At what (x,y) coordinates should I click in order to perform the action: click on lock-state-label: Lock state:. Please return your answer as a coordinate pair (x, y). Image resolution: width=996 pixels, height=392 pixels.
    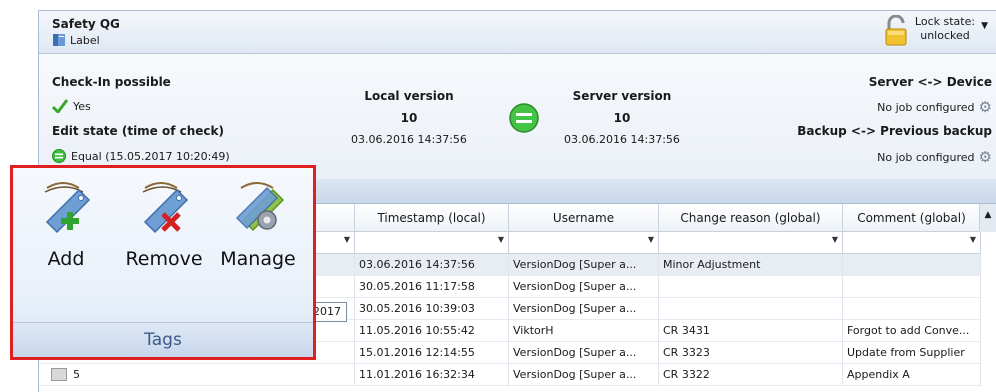
    Looking at the image, I should click on (945, 21).